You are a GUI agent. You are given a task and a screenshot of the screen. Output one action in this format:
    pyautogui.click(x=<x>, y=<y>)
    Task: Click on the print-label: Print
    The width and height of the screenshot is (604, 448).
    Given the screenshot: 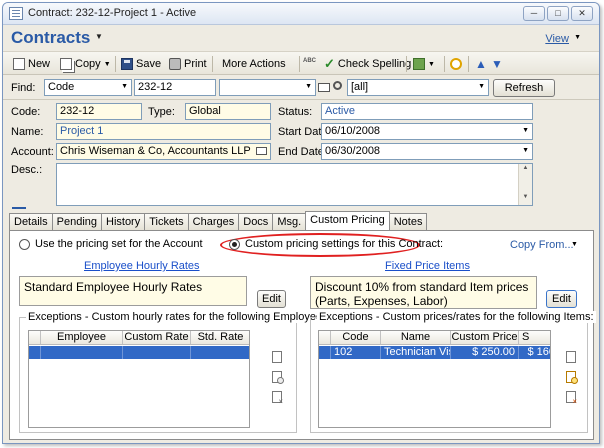 What is the action you would take?
    pyautogui.click(x=195, y=64)
    